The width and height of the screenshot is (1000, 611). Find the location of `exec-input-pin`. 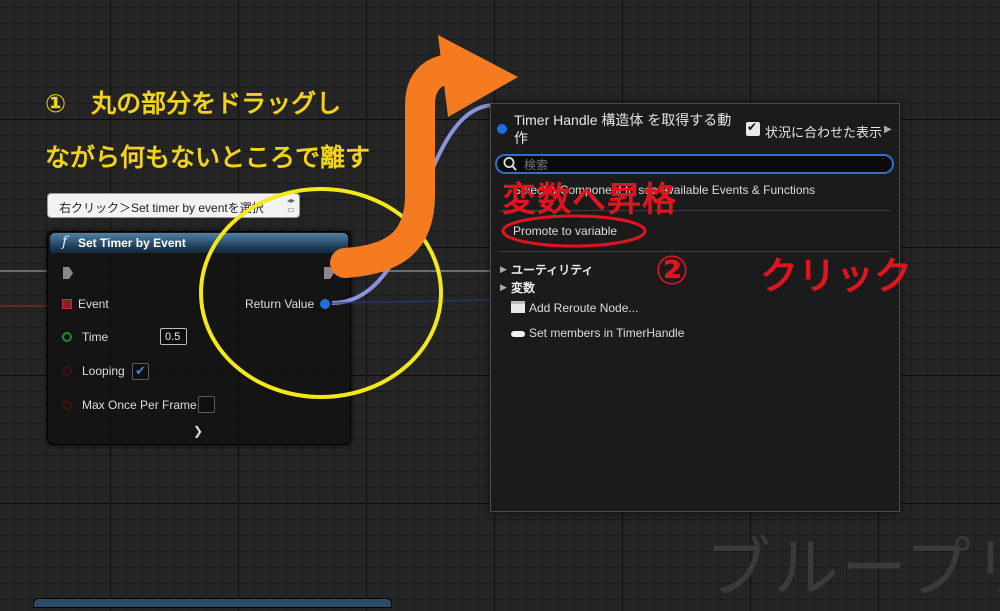

exec-input-pin is located at coordinates (68, 273).